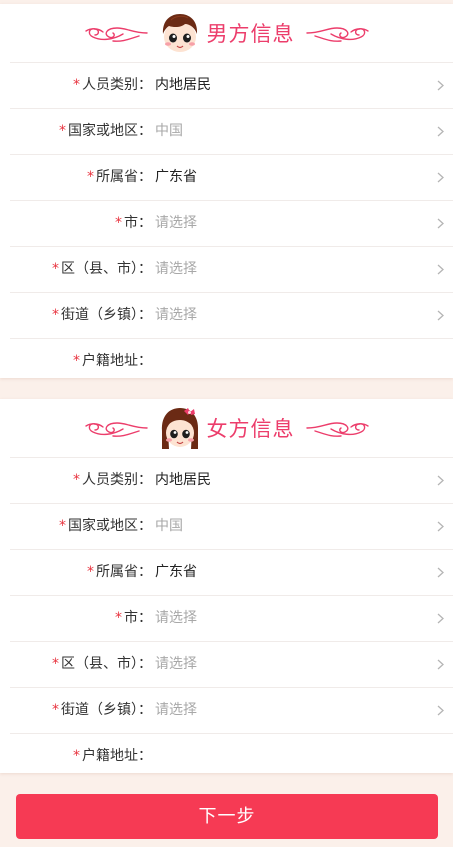 The image size is (453, 847). I want to click on male-person-type-row: * 人员类别： 内地居民, so click(231, 85).